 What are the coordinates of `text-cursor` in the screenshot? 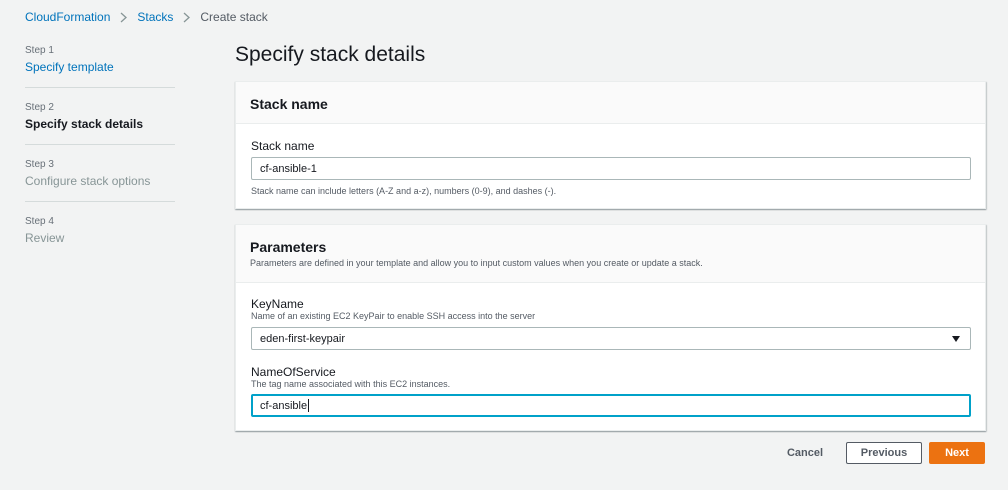 It's located at (309, 405).